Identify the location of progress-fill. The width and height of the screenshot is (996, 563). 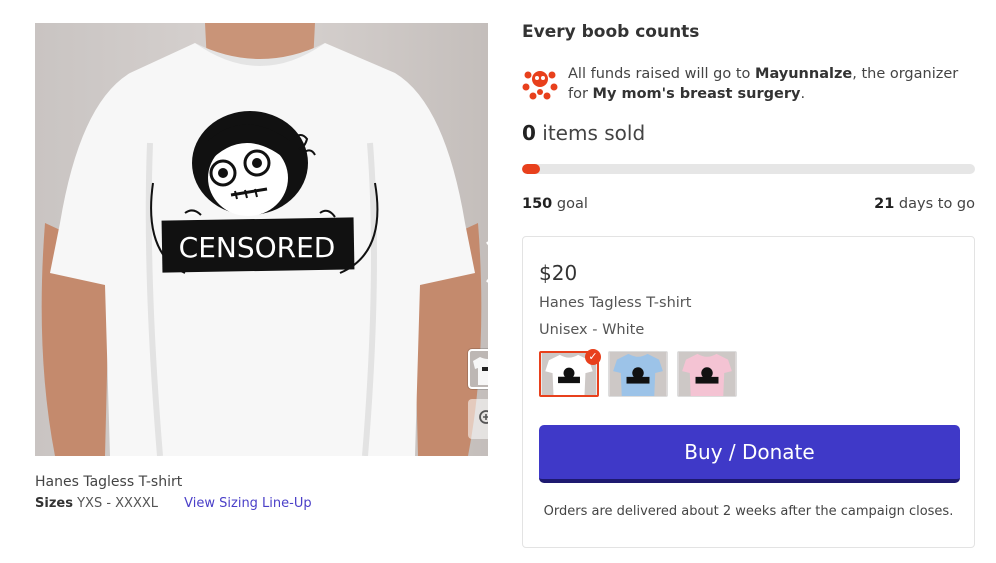
(531, 169).